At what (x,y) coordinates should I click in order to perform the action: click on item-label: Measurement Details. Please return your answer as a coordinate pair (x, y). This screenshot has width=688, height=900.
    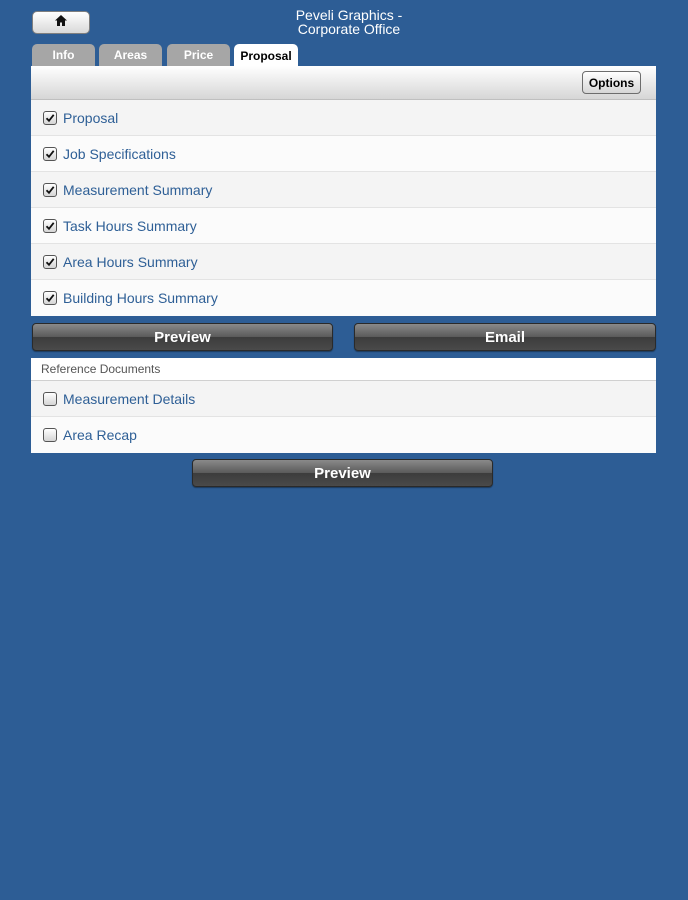
    Looking at the image, I should click on (129, 398).